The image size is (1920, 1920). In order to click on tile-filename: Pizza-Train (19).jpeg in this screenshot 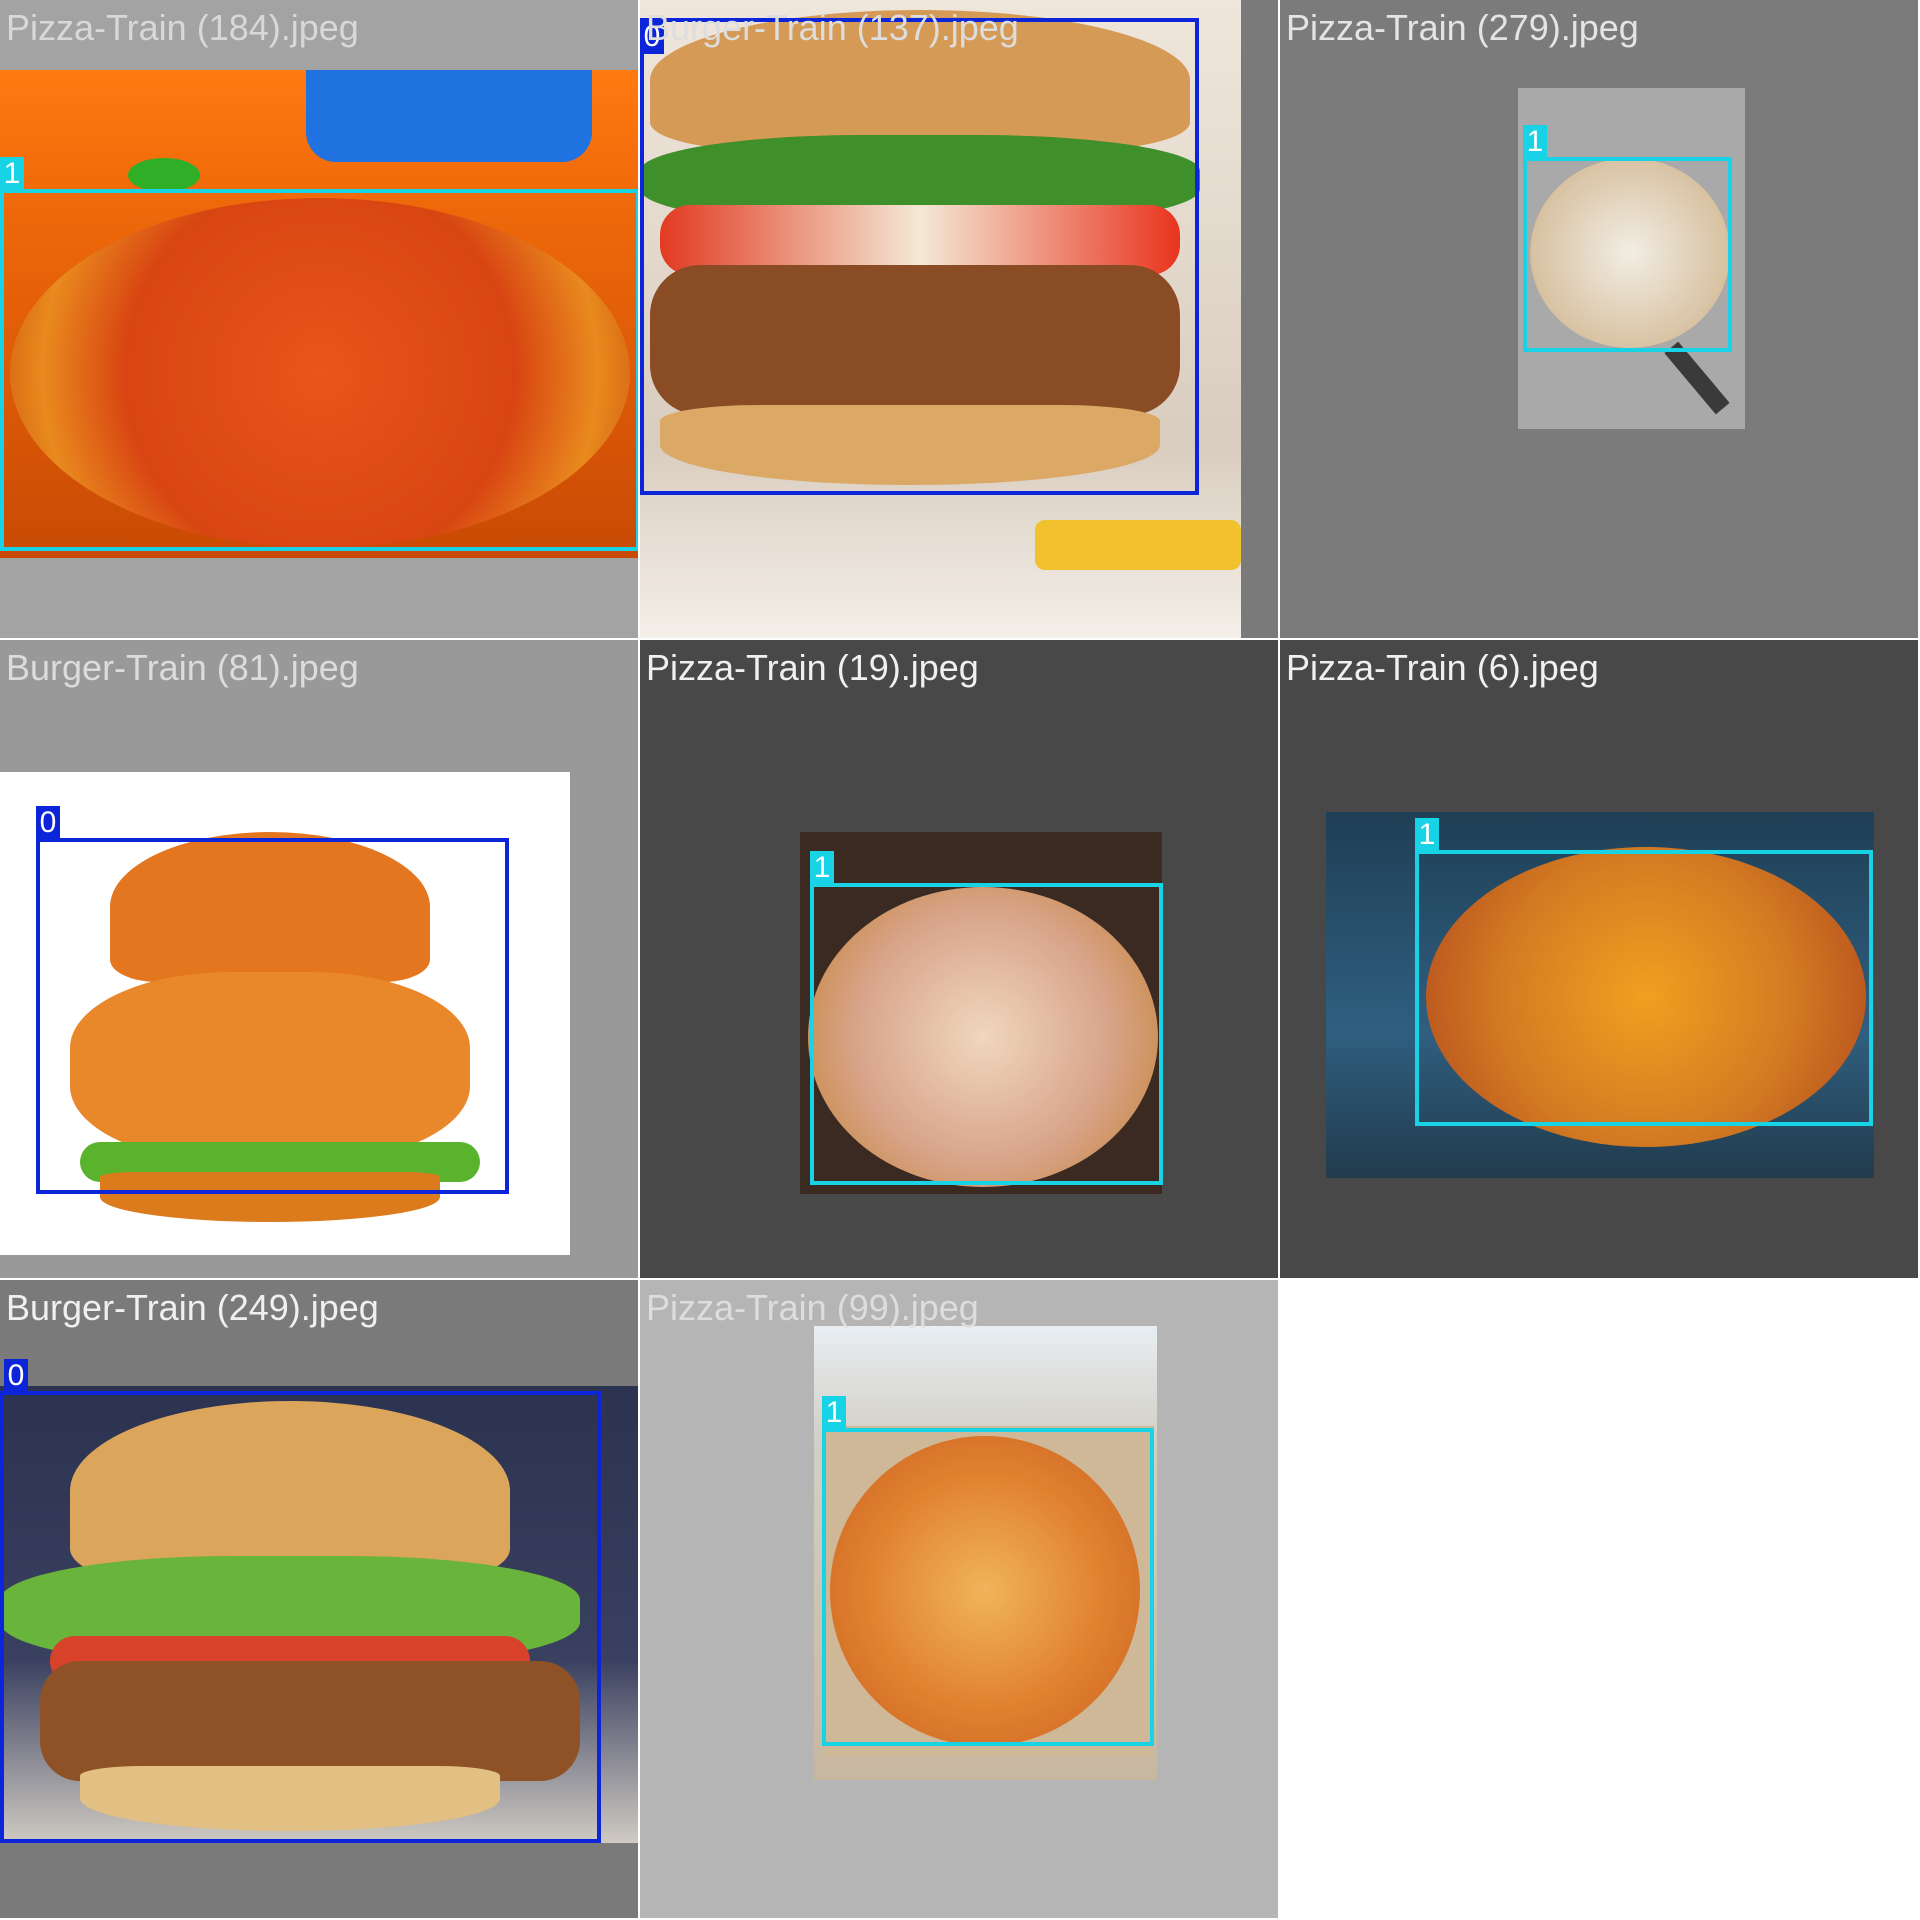, I will do `click(812, 667)`.